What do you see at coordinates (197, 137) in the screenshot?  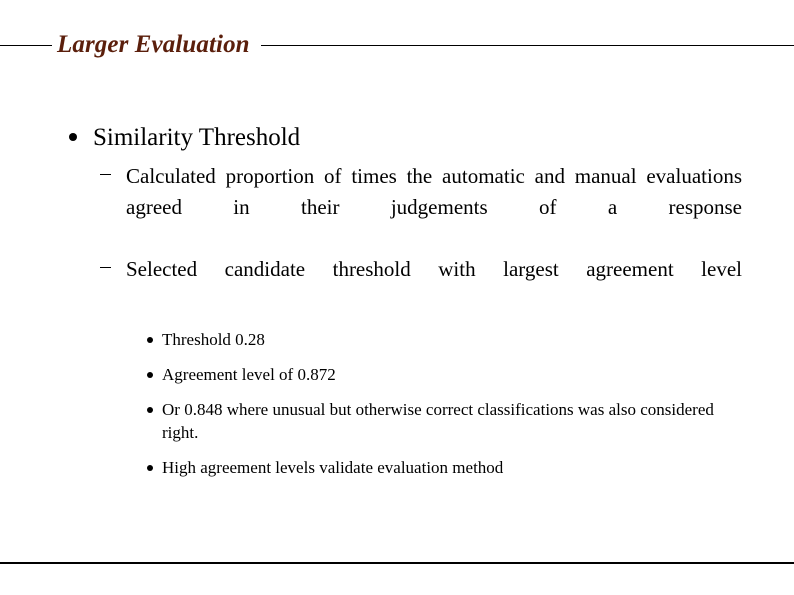 I see `bullet-level1-label: Similarity Threshold` at bounding box center [197, 137].